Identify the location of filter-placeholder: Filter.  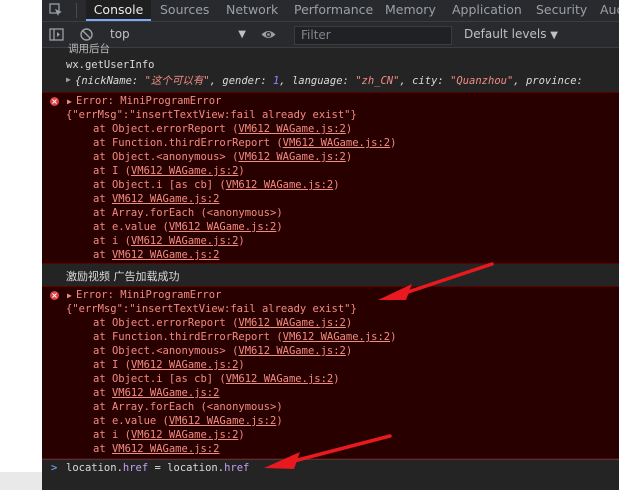
(316, 35).